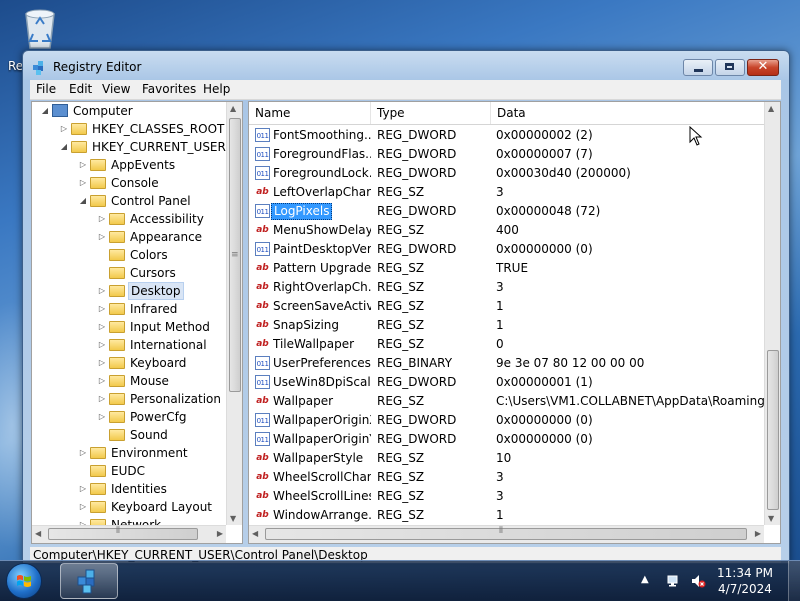 The width and height of the screenshot is (800, 601). What do you see at coordinates (506, 287) in the screenshot?
I see `value-row: ab RightOverlapCh... REG_SZ 3` at bounding box center [506, 287].